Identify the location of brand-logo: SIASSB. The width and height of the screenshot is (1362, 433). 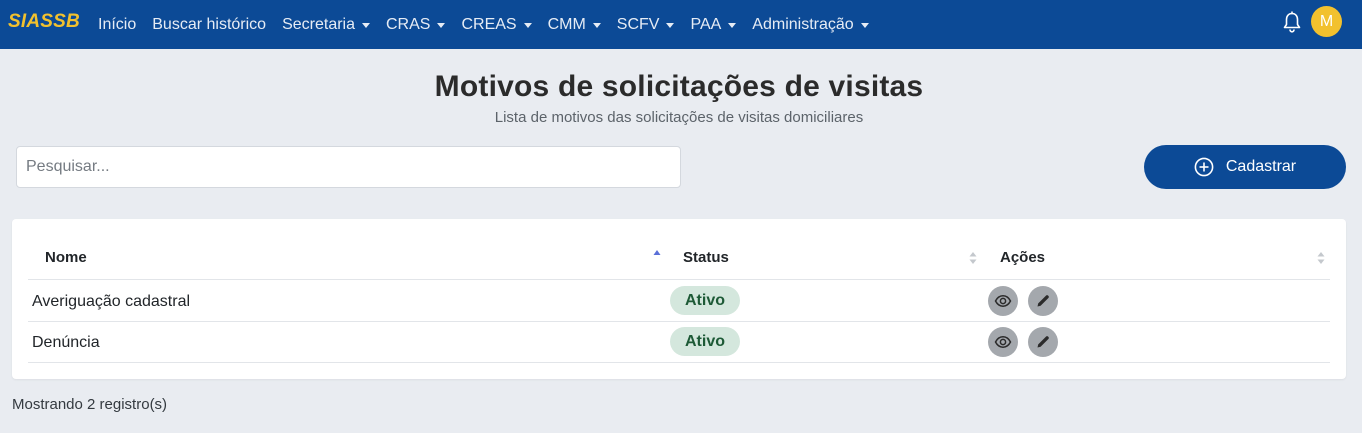
(44, 22).